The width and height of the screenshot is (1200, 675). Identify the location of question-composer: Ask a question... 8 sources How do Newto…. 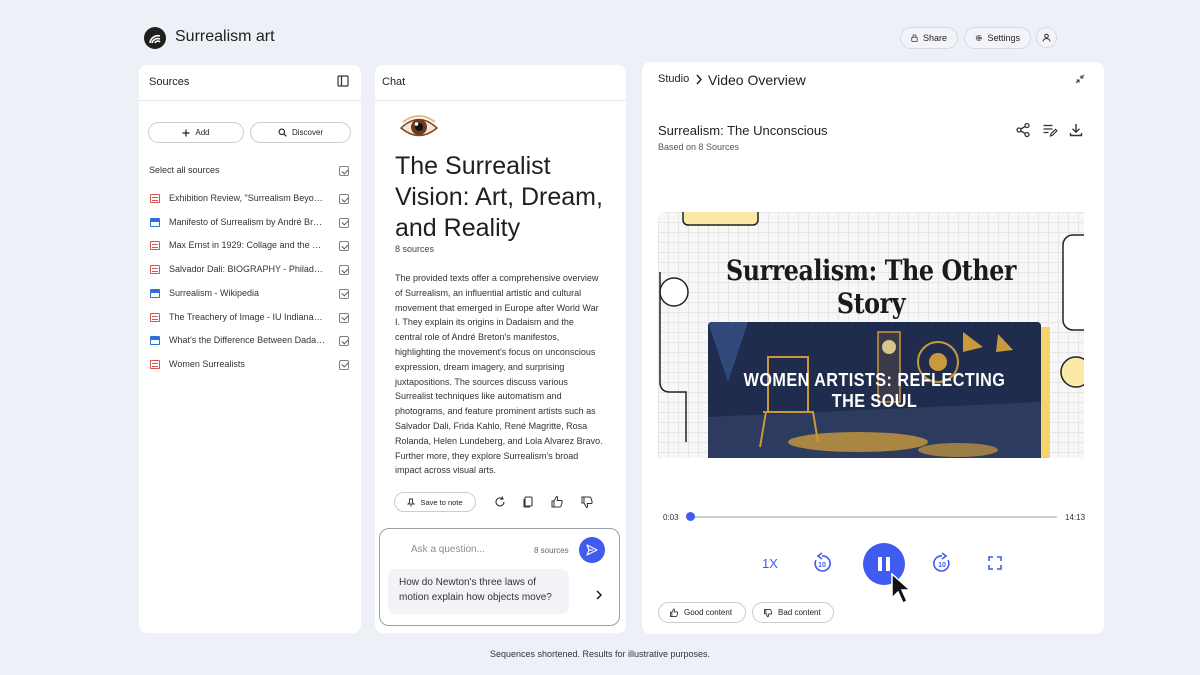
(499, 577).